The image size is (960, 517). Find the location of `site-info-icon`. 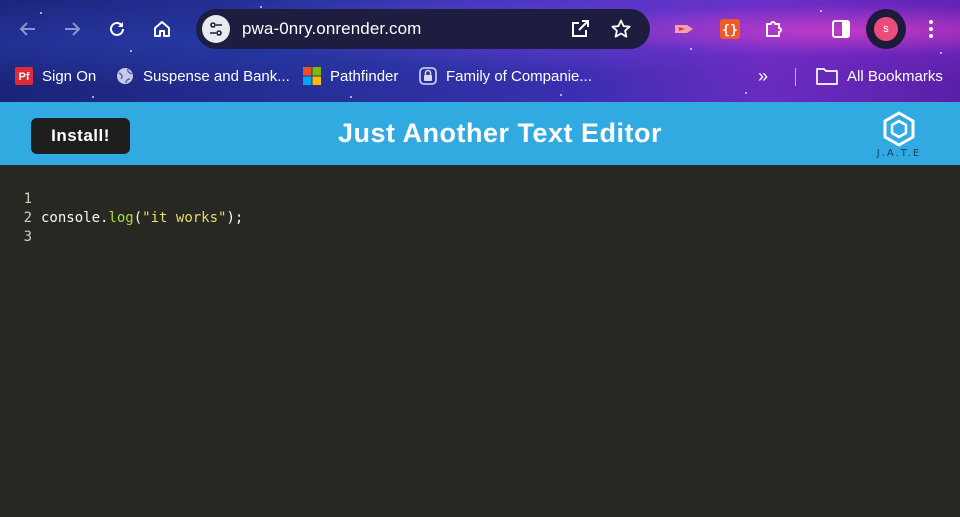

site-info-icon is located at coordinates (216, 29).